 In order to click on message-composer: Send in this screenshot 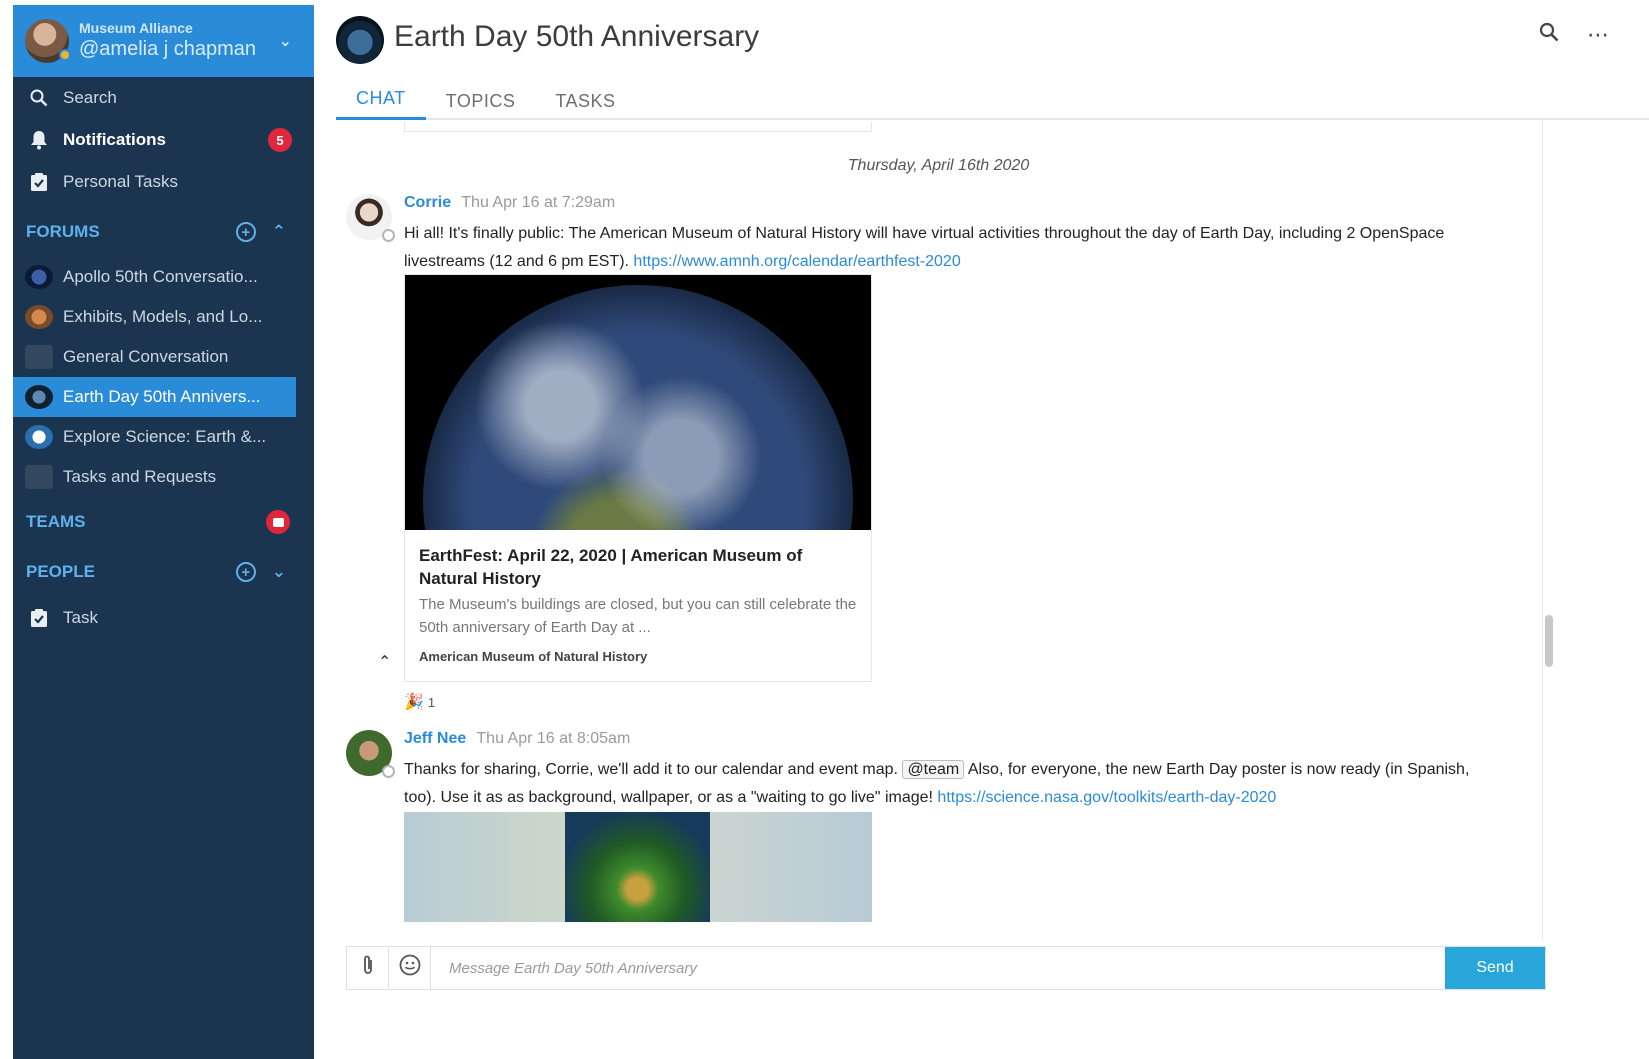, I will do `click(946, 968)`.